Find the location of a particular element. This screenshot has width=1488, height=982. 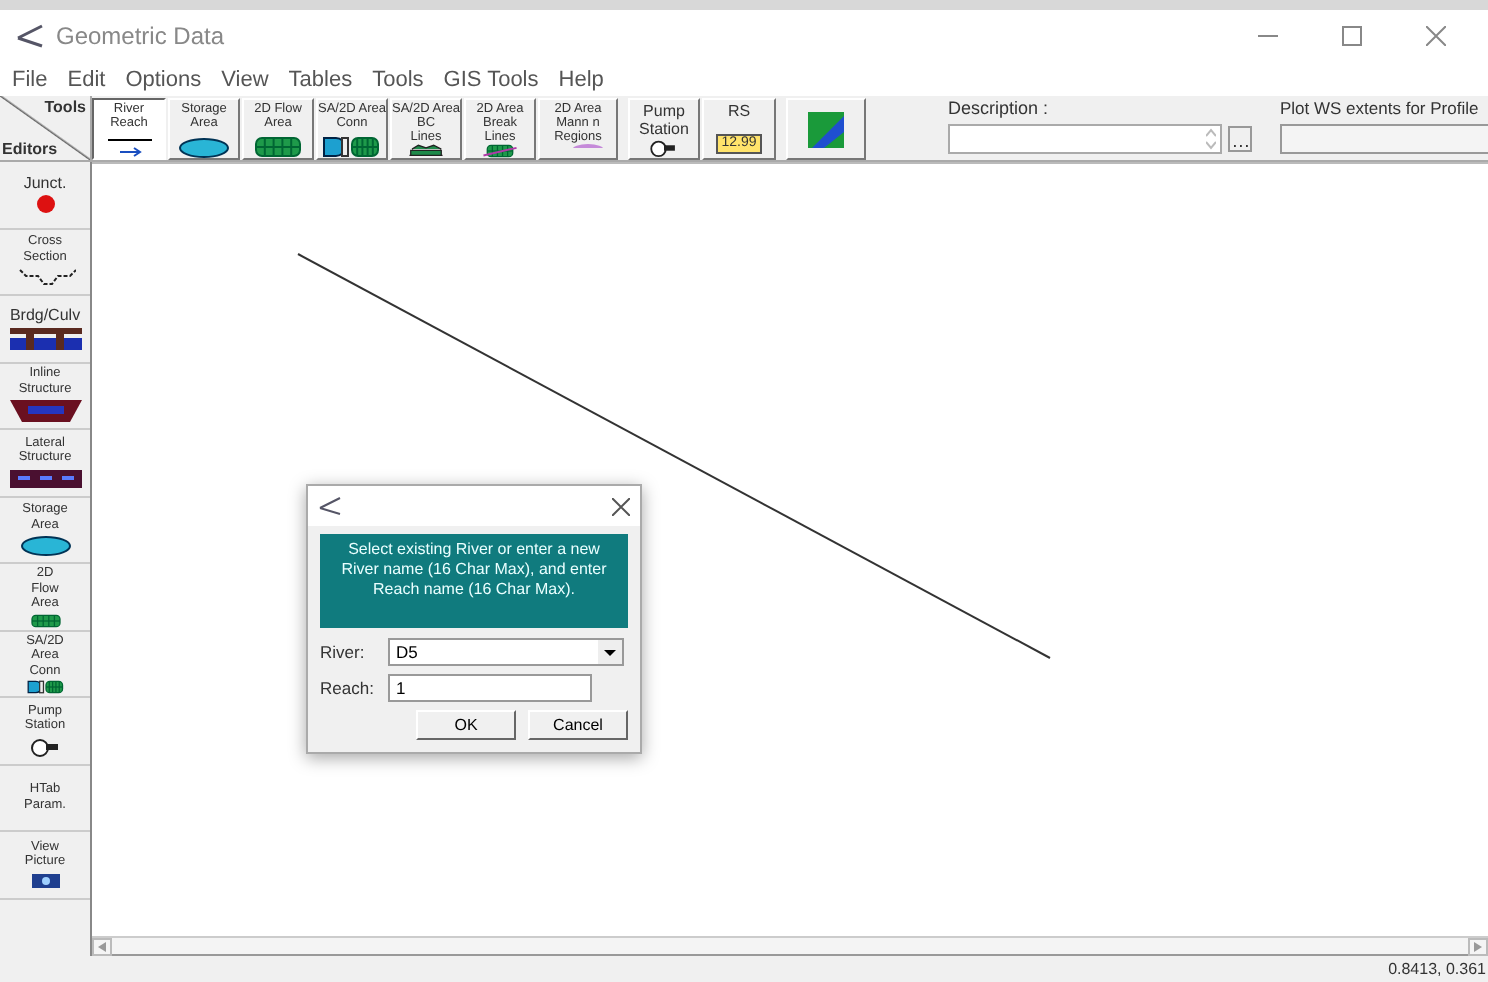

menu-item: Tables is located at coordinates (320, 79).